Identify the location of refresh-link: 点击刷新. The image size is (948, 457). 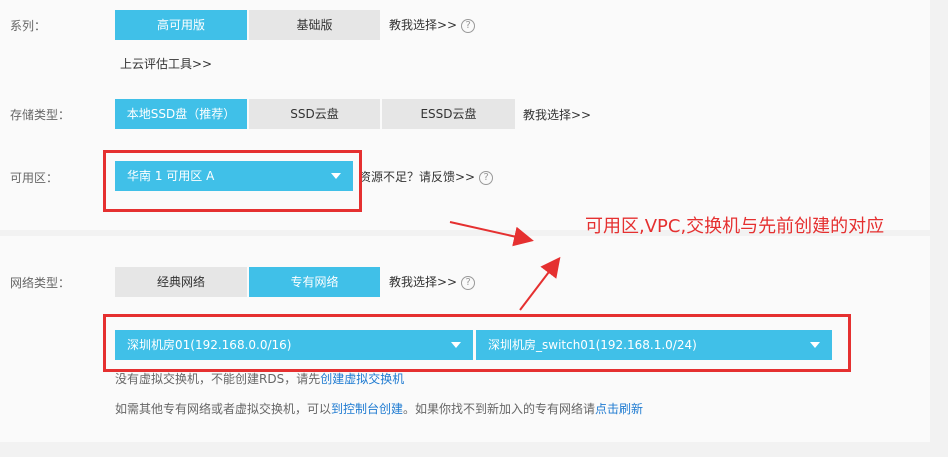
(619, 409).